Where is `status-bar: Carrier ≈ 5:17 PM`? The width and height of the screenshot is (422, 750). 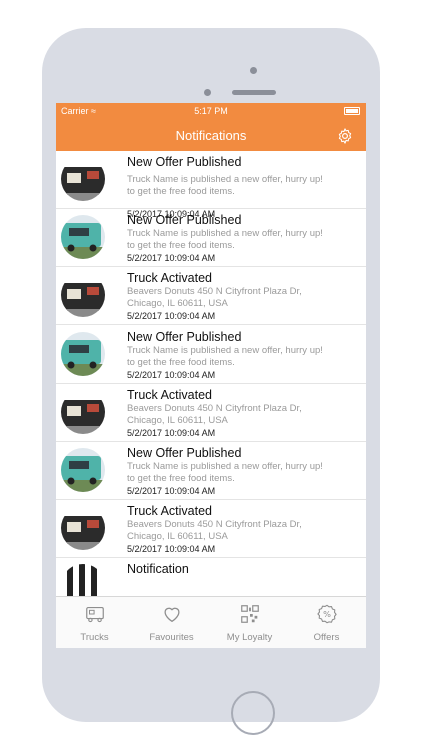 status-bar: Carrier ≈ 5:17 PM is located at coordinates (211, 111).